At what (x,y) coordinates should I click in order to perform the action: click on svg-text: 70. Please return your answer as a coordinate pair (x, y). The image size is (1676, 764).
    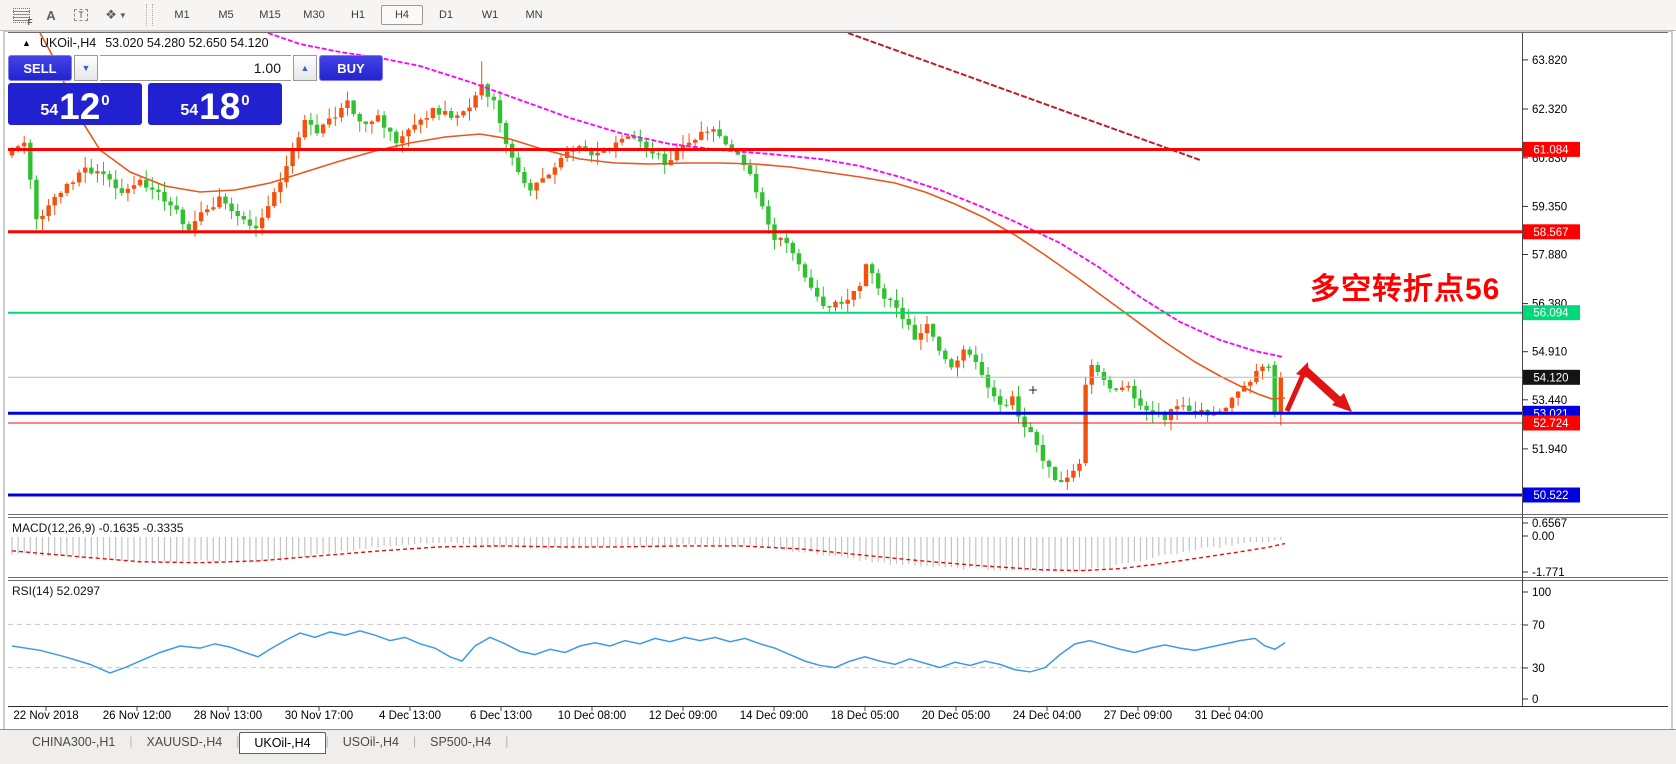
    Looking at the image, I should click on (1538, 626).